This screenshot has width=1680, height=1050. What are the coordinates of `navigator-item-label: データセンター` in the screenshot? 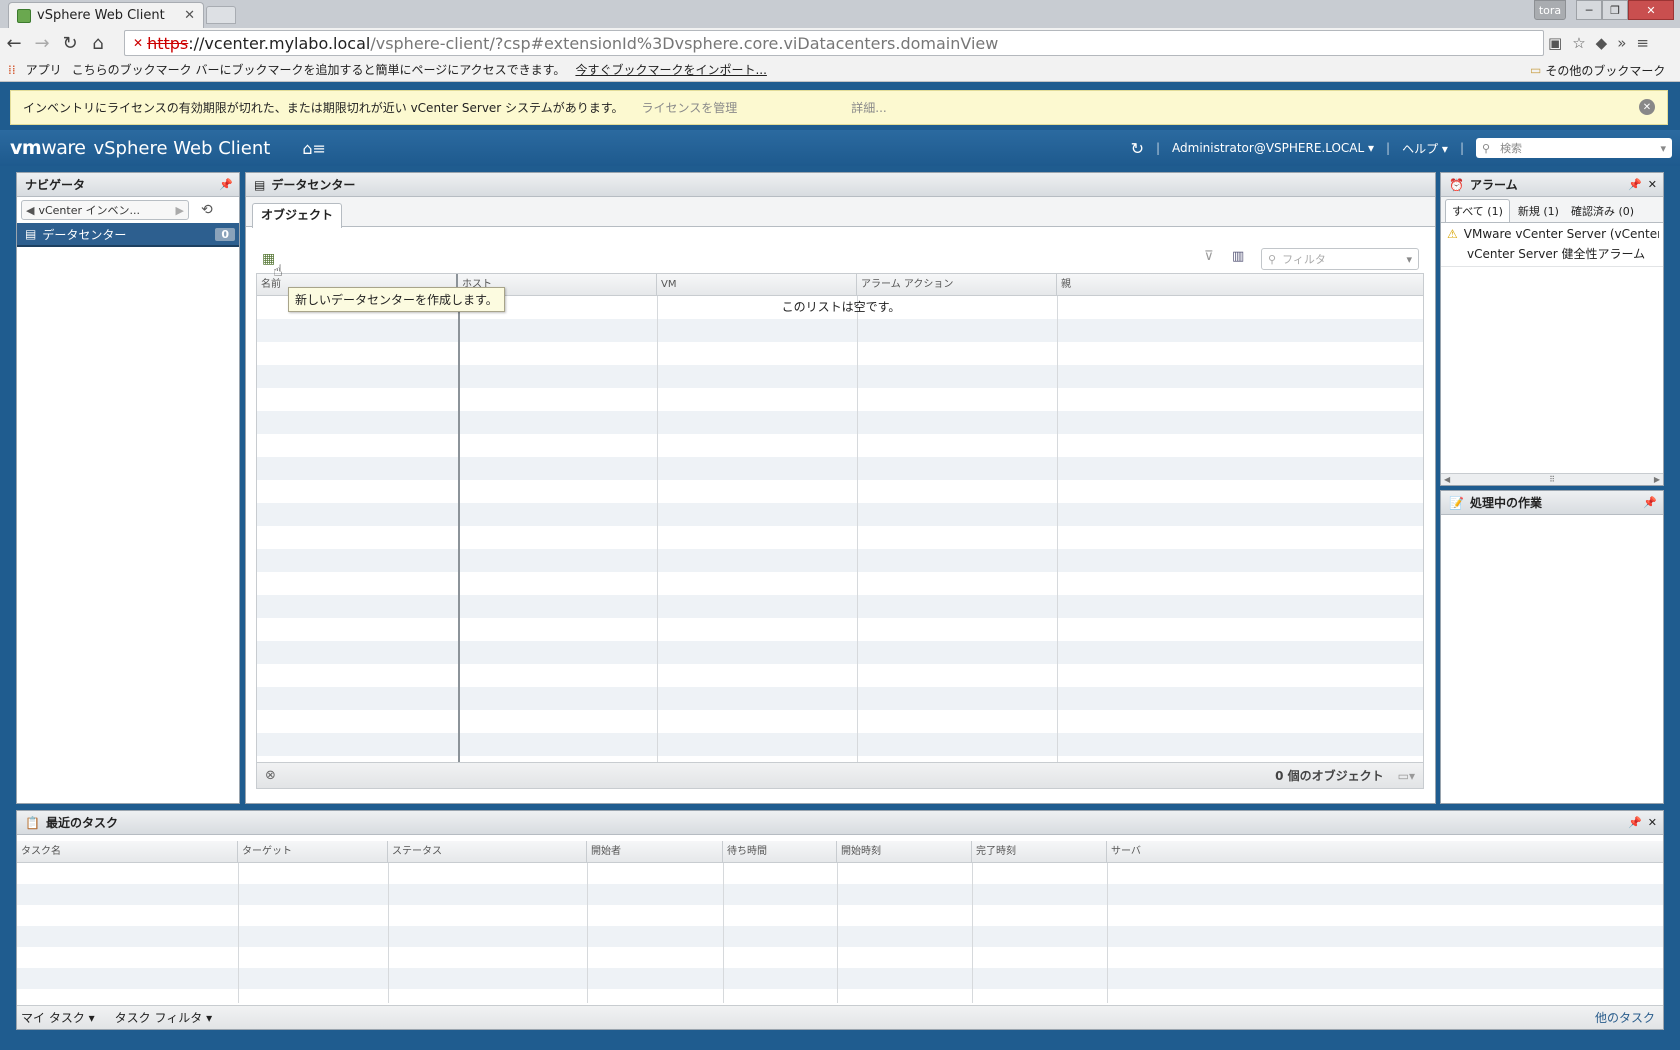 It's located at (84, 234).